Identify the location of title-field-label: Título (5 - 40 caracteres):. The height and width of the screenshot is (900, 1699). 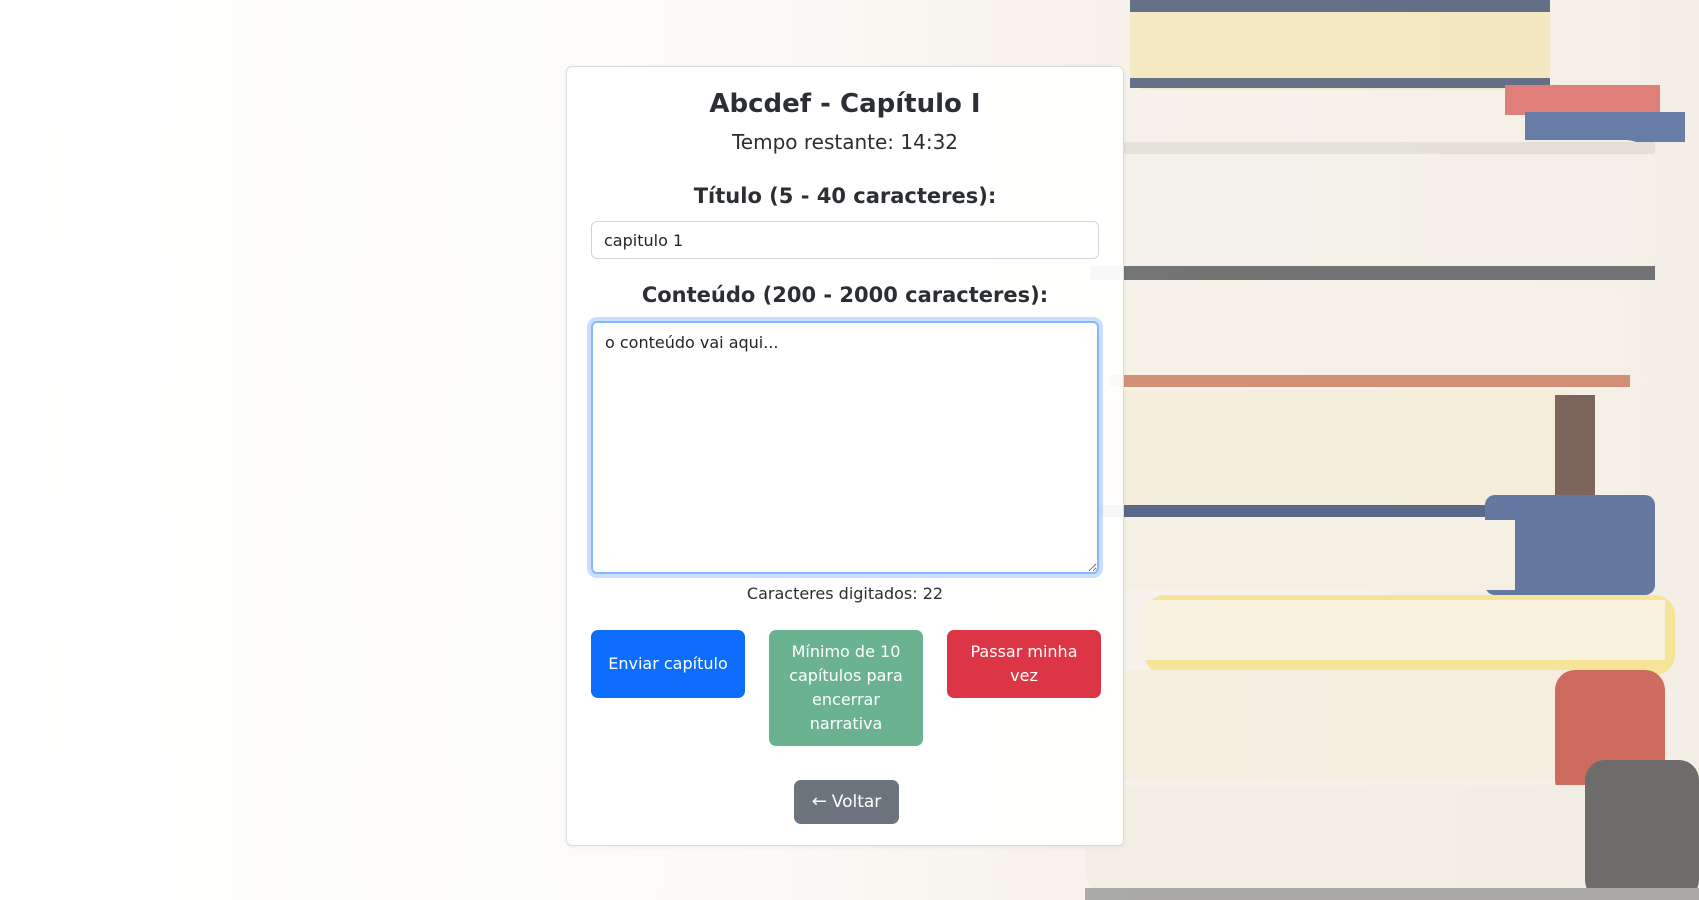
(845, 196).